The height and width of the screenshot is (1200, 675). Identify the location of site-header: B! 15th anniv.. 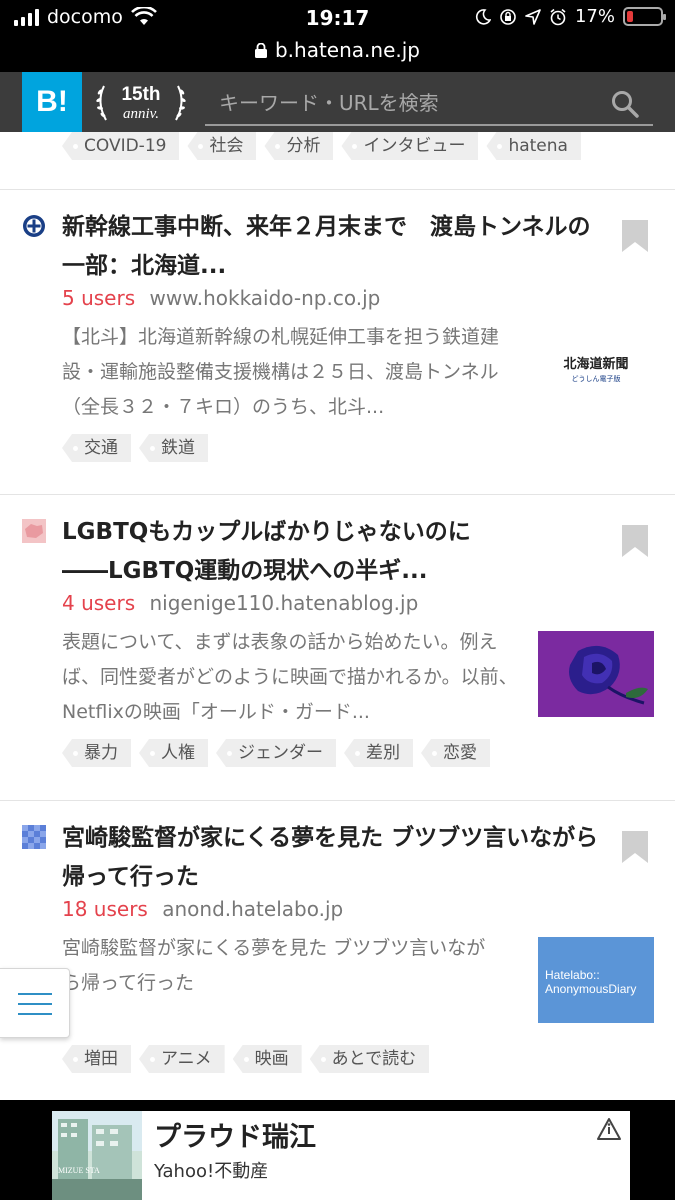
(337, 102).